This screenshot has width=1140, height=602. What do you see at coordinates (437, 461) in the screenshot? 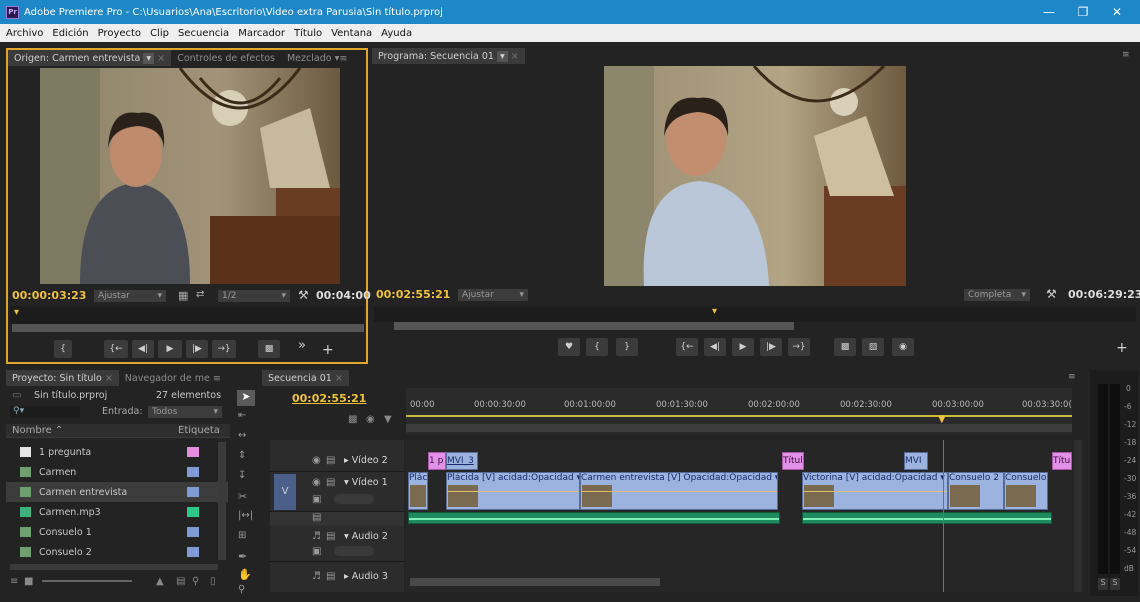
I see `title-clip: 1 p` at bounding box center [437, 461].